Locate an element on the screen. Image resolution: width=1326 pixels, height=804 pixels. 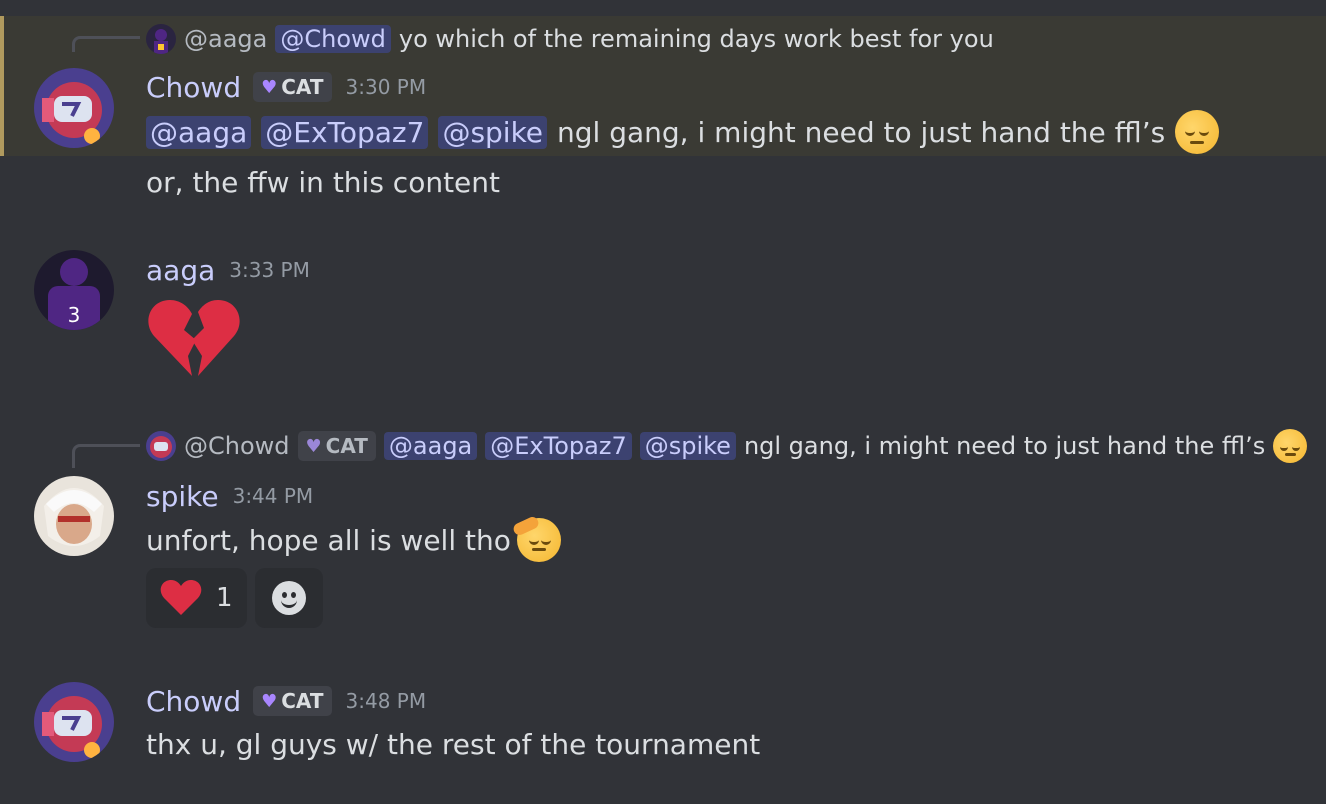
followup-text: or, the ffw in this content is located at coordinates (323, 182).